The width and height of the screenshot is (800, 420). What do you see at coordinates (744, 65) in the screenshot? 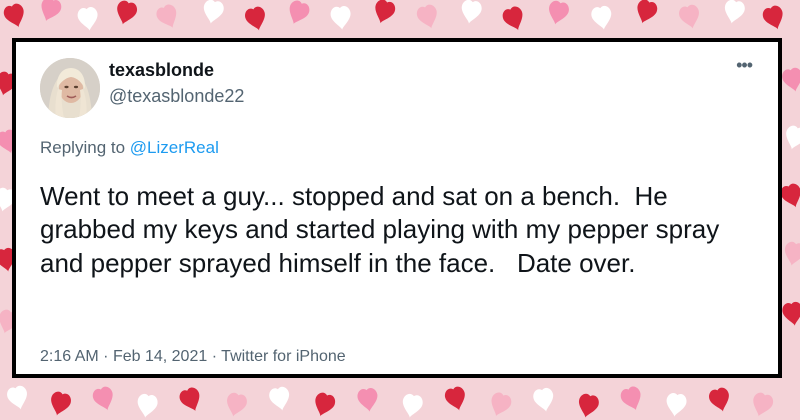
I see `more-horizontal-icon: •••` at bounding box center [744, 65].